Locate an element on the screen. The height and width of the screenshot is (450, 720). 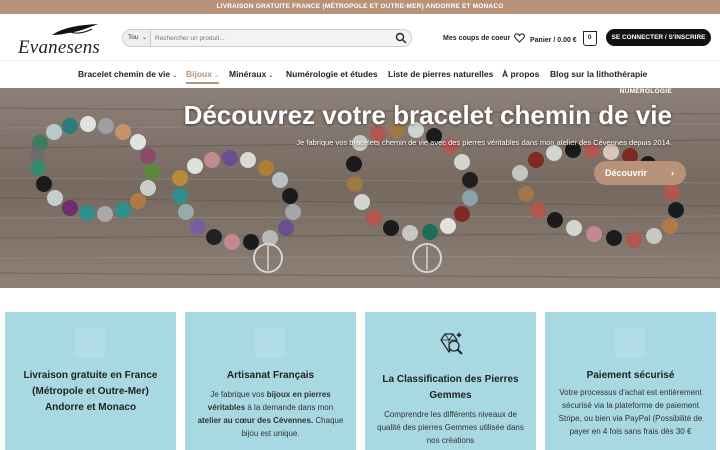
heart-icon is located at coordinates (520, 38).